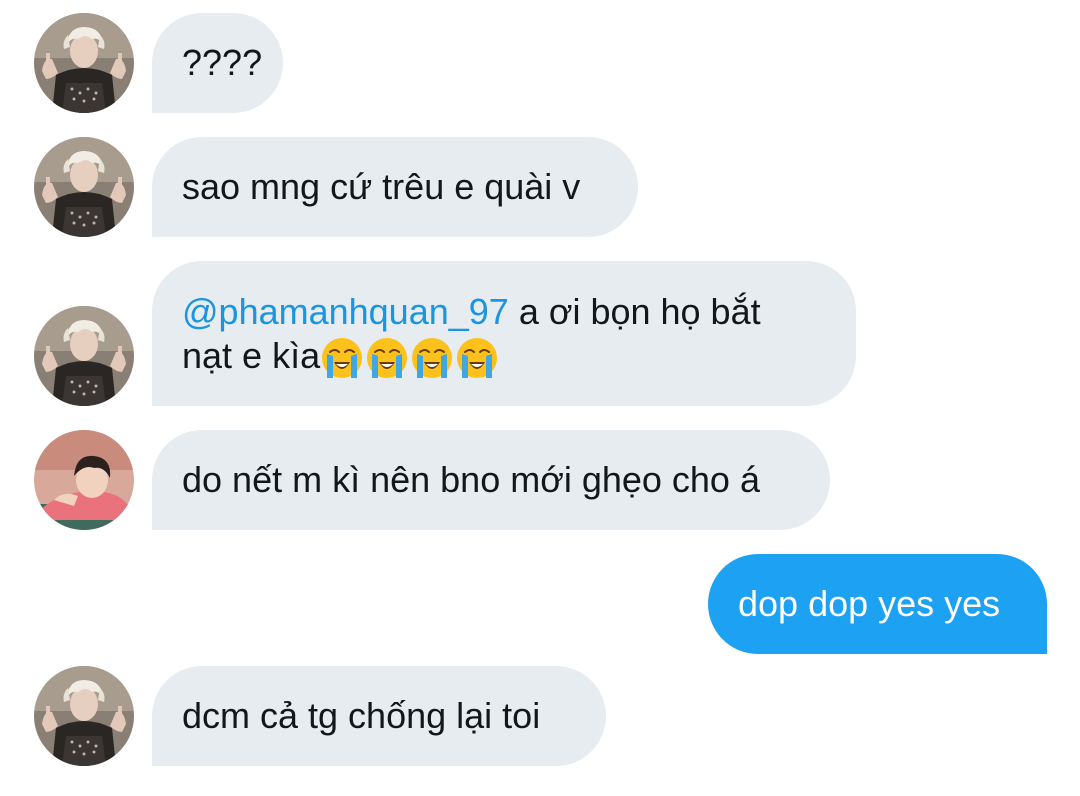 Image resolution: width=1080 pixels, height=796 pixels. I want to click on message-line: nạt e kìa, so click(504, 357).